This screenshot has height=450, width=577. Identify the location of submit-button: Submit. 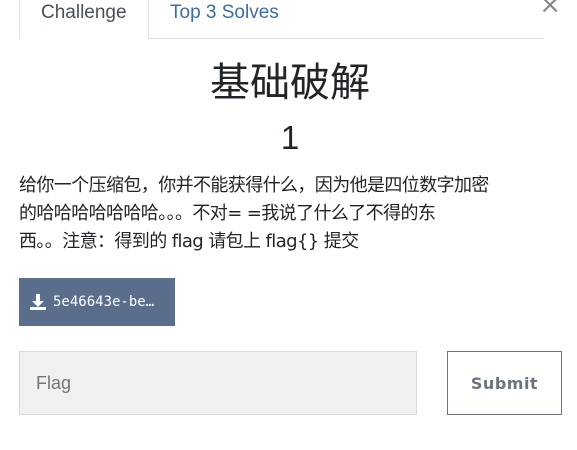
(504, 383).